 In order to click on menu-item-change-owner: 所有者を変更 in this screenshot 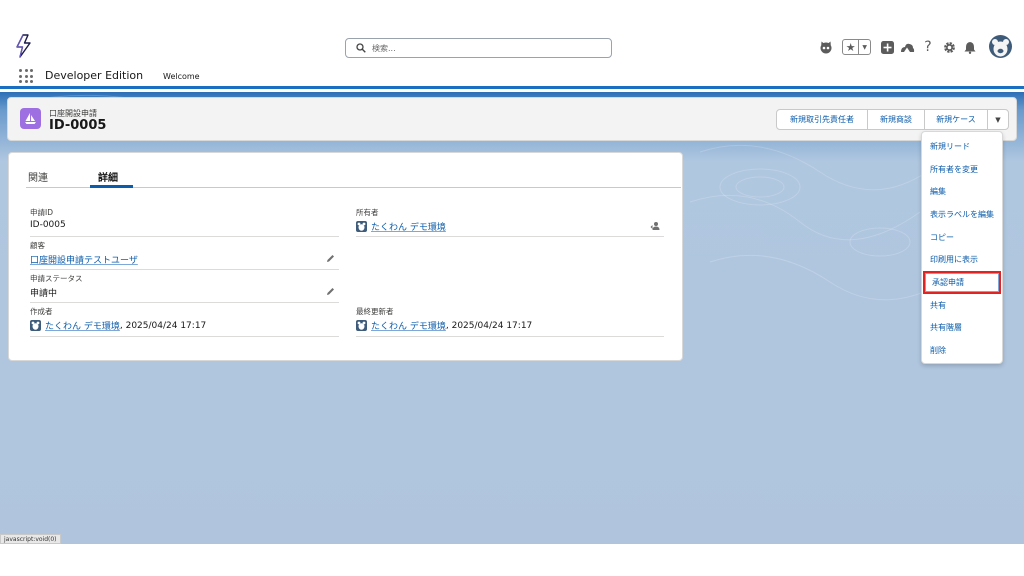, I will do `click(962, 169)`.